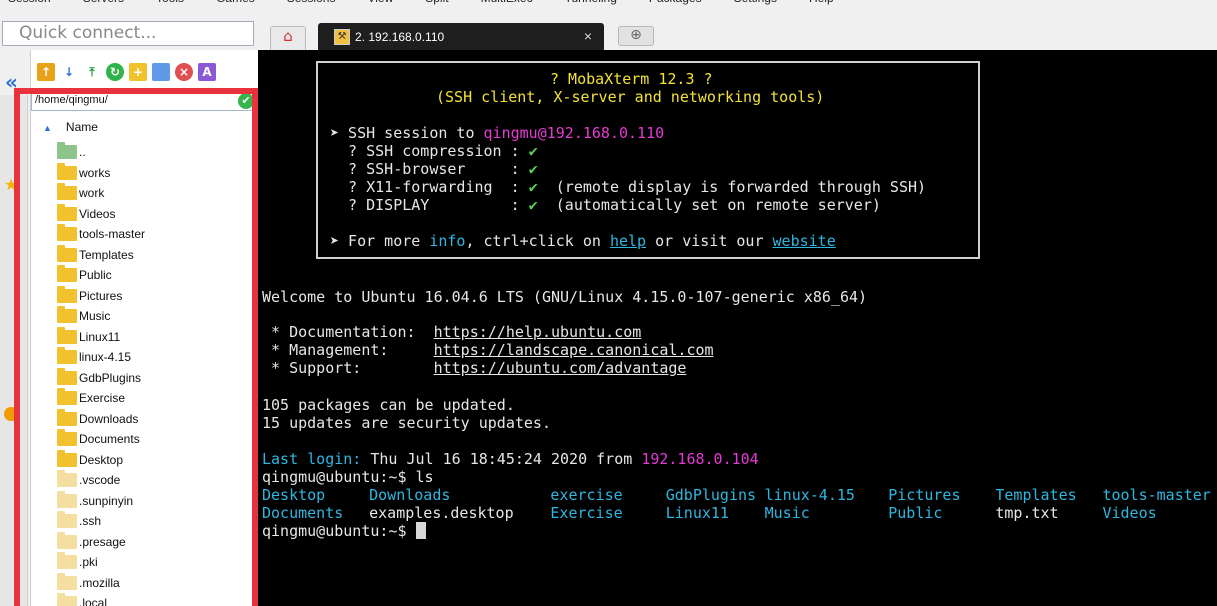  What do you see at coordinates (112, 234) in the screenshot?
I see `file-name: tools-master` at bounding box center [112, 234].